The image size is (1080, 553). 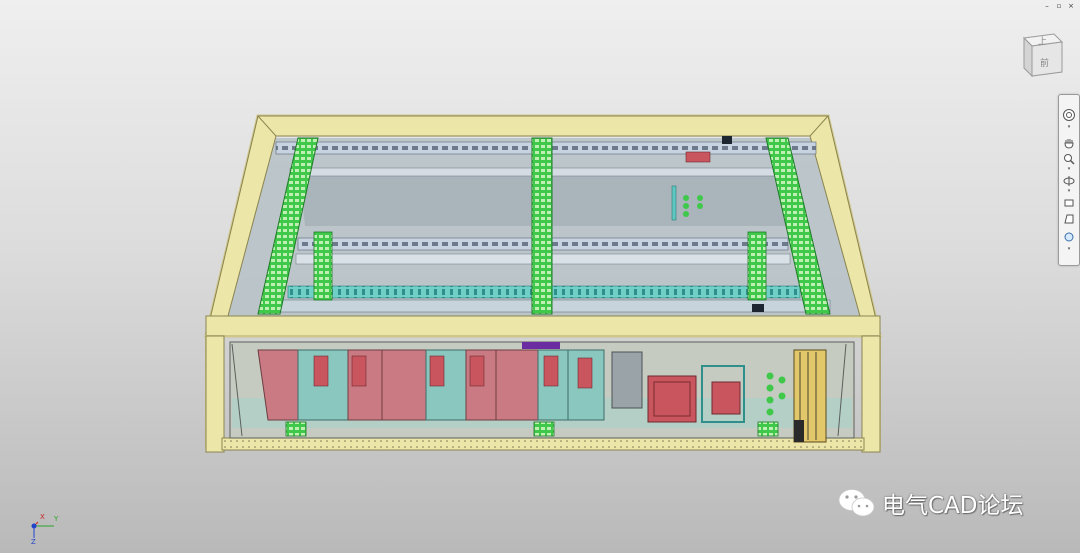 I want to click on look-at-icon, so click(x=1069, y=203).